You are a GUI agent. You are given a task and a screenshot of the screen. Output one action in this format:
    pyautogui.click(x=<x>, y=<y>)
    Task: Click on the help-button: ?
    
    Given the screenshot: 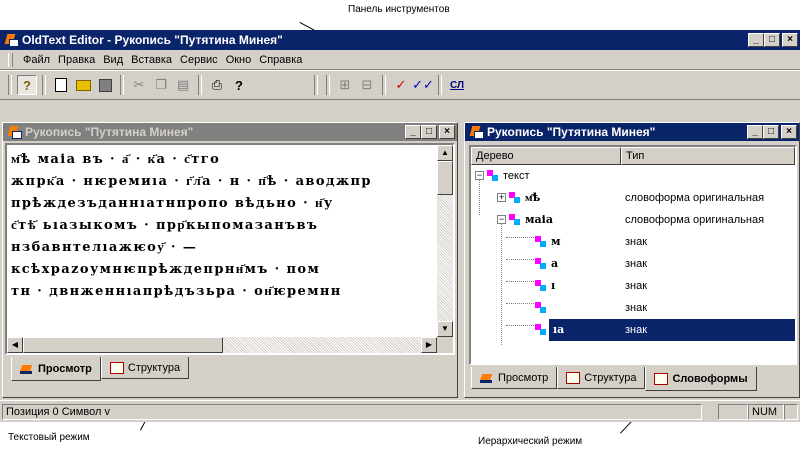 What is the action you would take?
    pyautogui.click(x=239, y=85)
    